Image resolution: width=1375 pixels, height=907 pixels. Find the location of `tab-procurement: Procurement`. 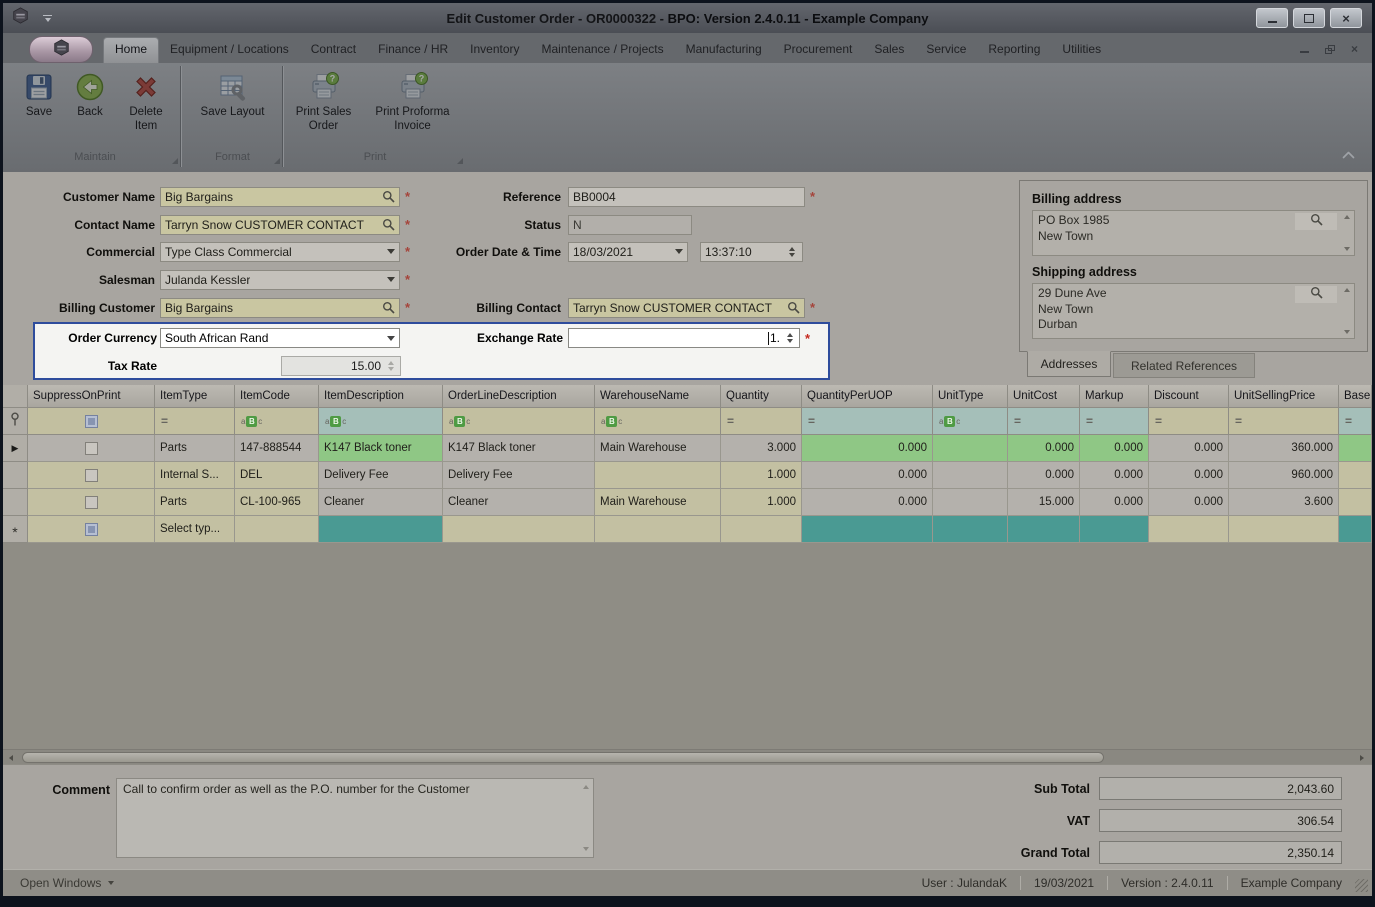

tab-procurement: Procurement is located at coordinates (818, 50).